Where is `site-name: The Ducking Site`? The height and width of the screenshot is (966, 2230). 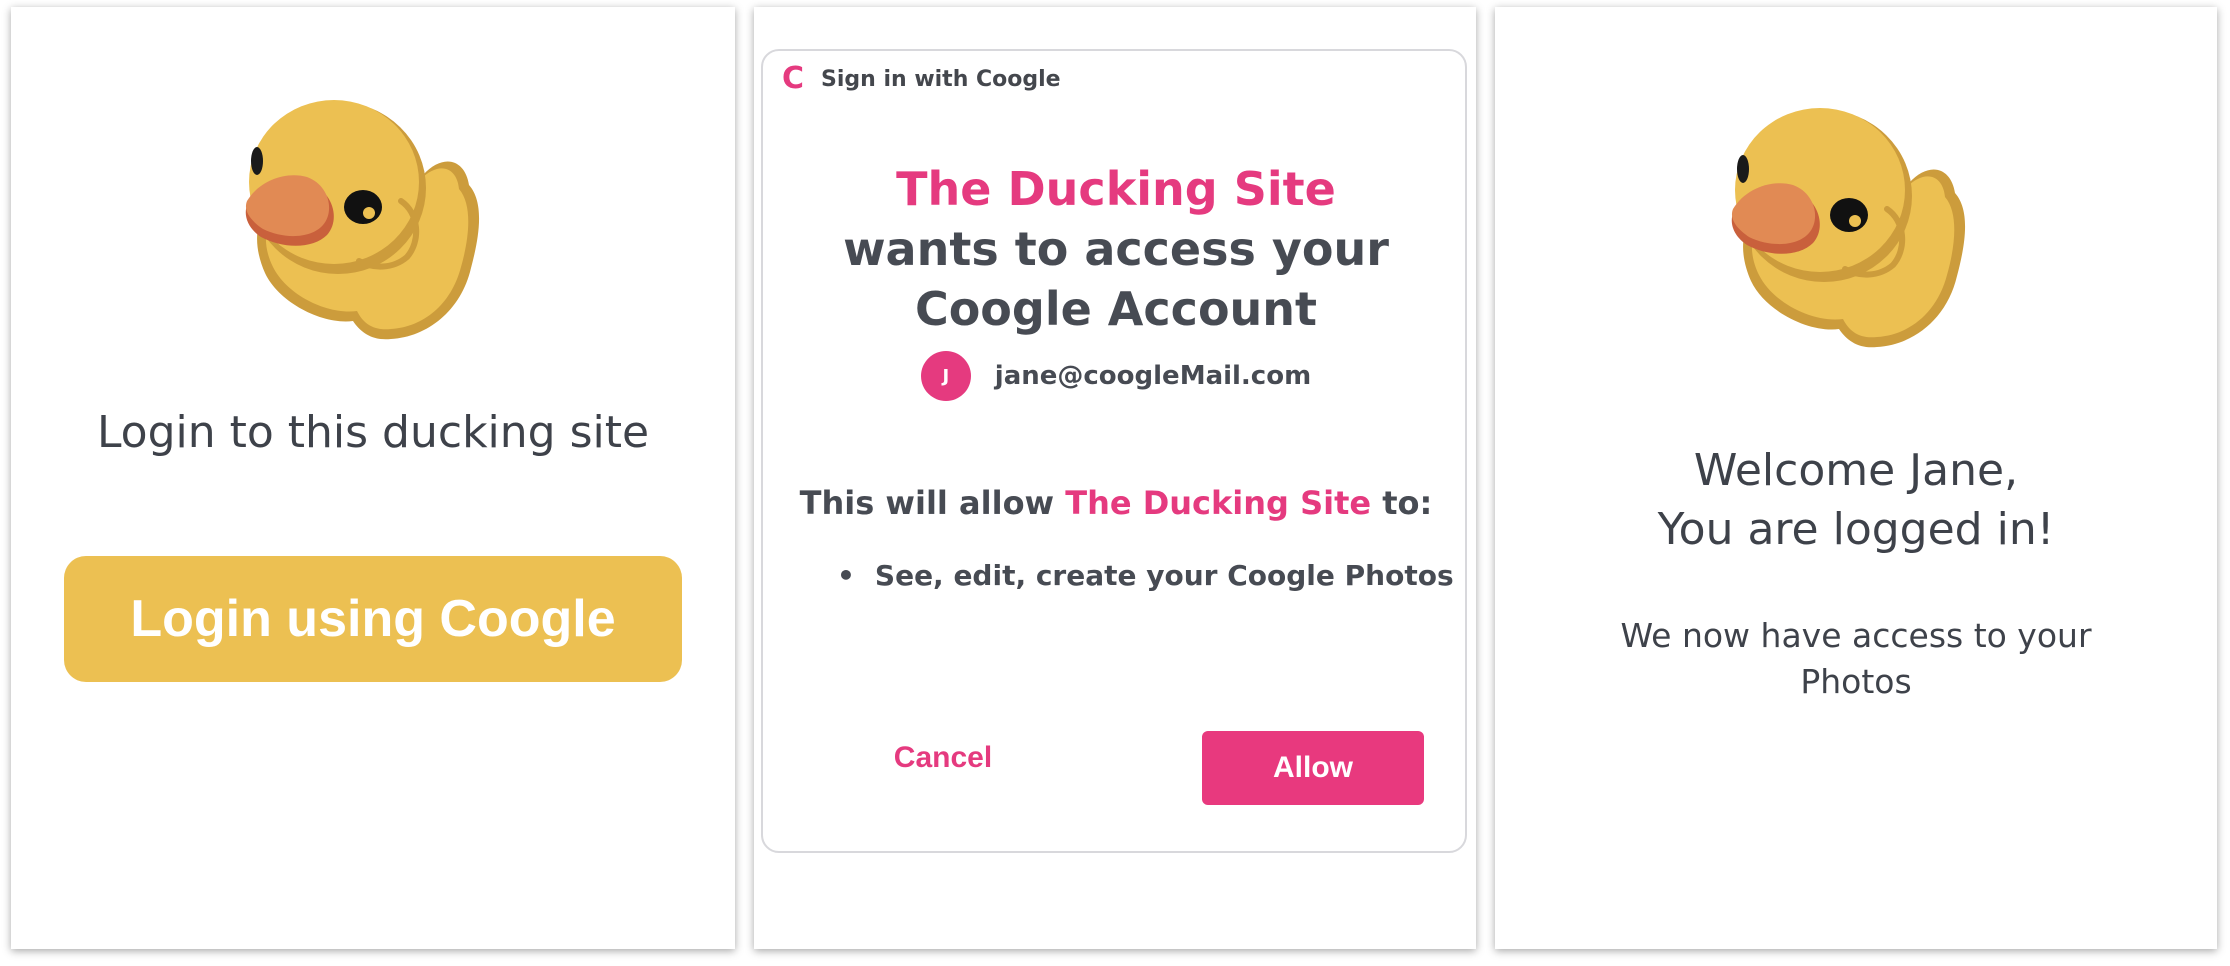
site-name: The Ducking Site is located at coordinates (1116, 189).